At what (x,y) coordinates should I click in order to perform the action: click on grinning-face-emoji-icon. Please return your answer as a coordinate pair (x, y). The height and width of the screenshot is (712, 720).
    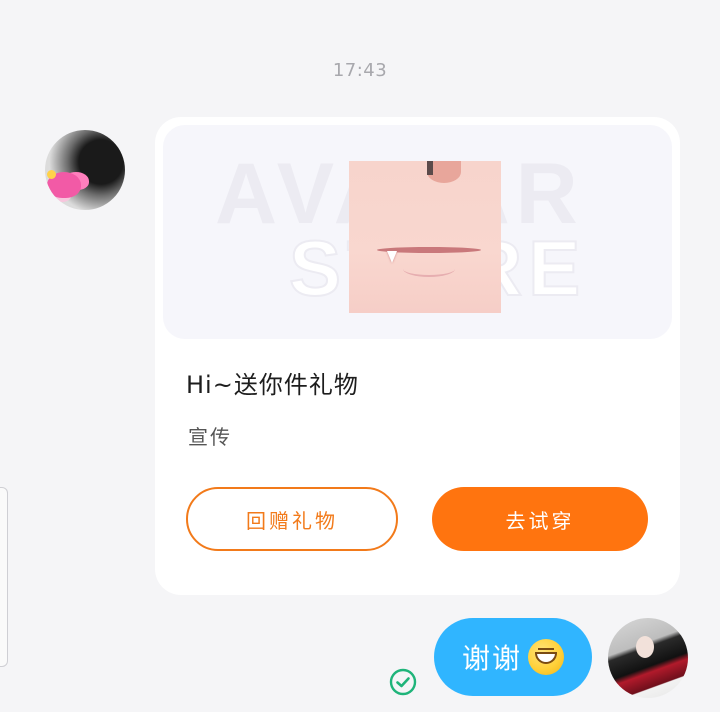
    Looking at the image, I should click on (546, 657).